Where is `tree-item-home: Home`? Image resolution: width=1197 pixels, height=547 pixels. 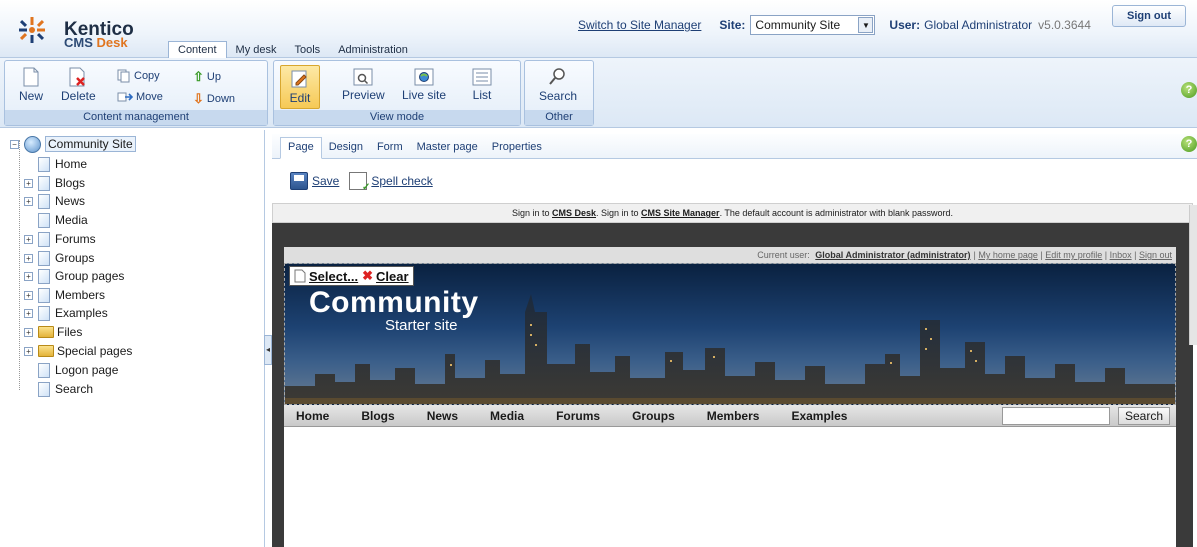
tree-item-home: Home is located at coordinates (62, 164).